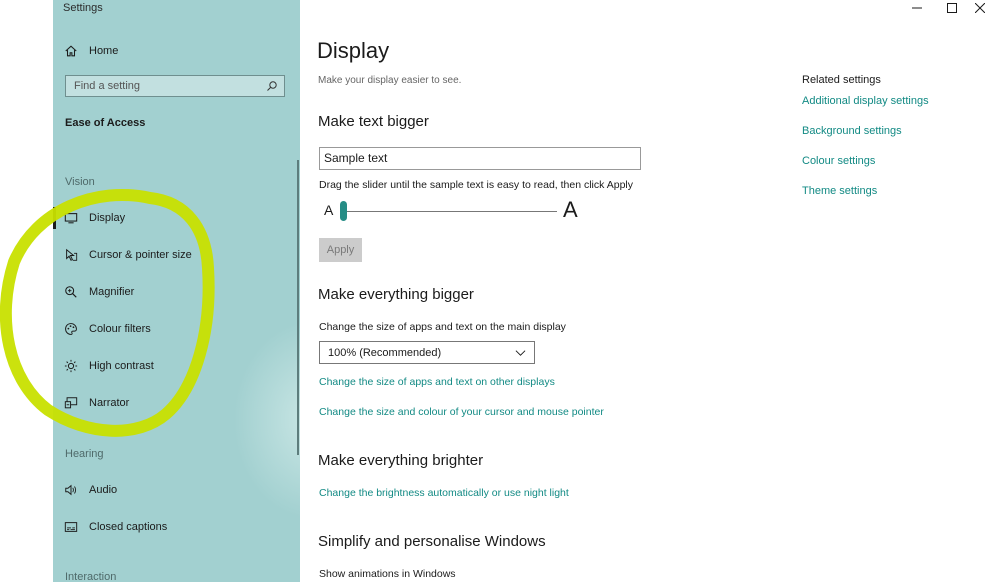 The width and height of the screenshot is (1000, 582). I want to click on pointer-icon, so click(71, 255).